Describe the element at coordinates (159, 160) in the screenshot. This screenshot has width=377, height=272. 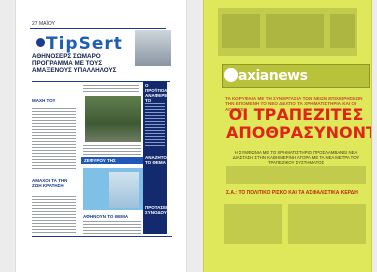
I see `sidebar-heading-2: ΑΝΑΖΗΤΟΥΝ ΤΟ ΘΕΜΑ` at that location.